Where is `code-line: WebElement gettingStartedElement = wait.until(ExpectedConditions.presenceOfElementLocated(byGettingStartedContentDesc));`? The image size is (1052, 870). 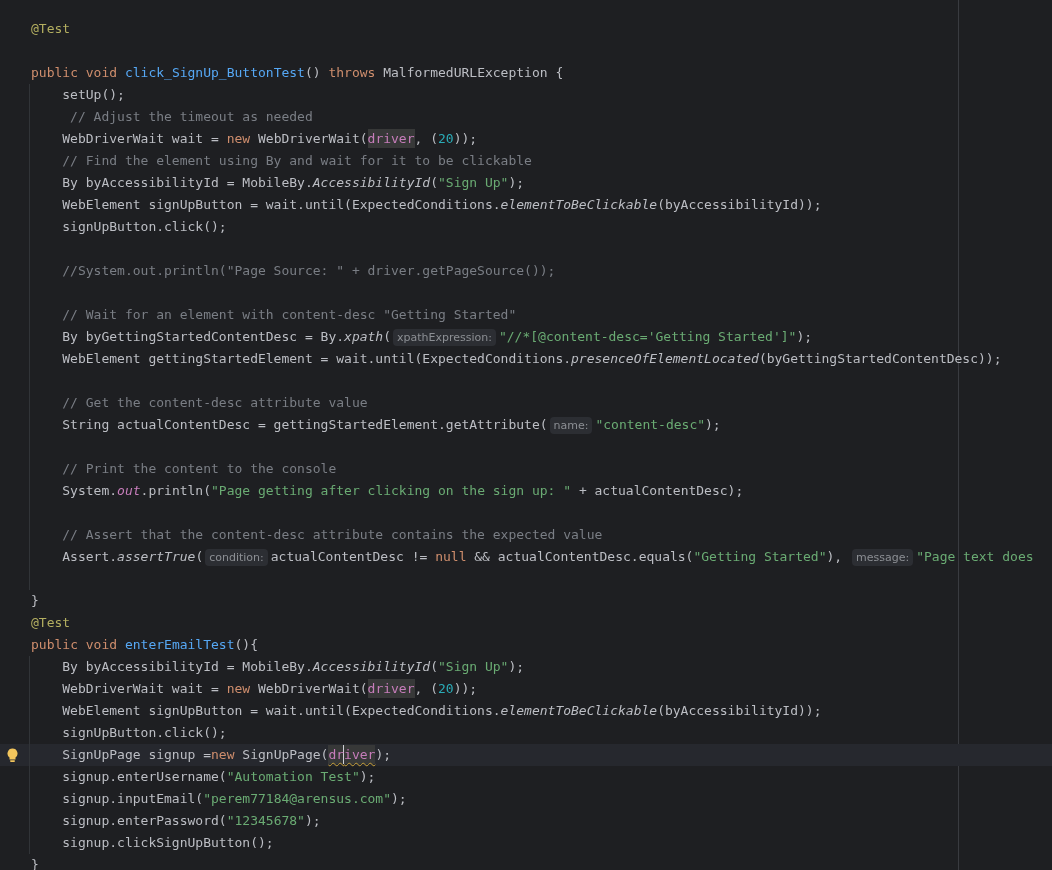
code-line: WebElement gettingStartedElement = wait.until(ExpectedConditions.presenceOfElementLocated(byGettingStartedContentDesc)); is located at coordinates (532, 359).